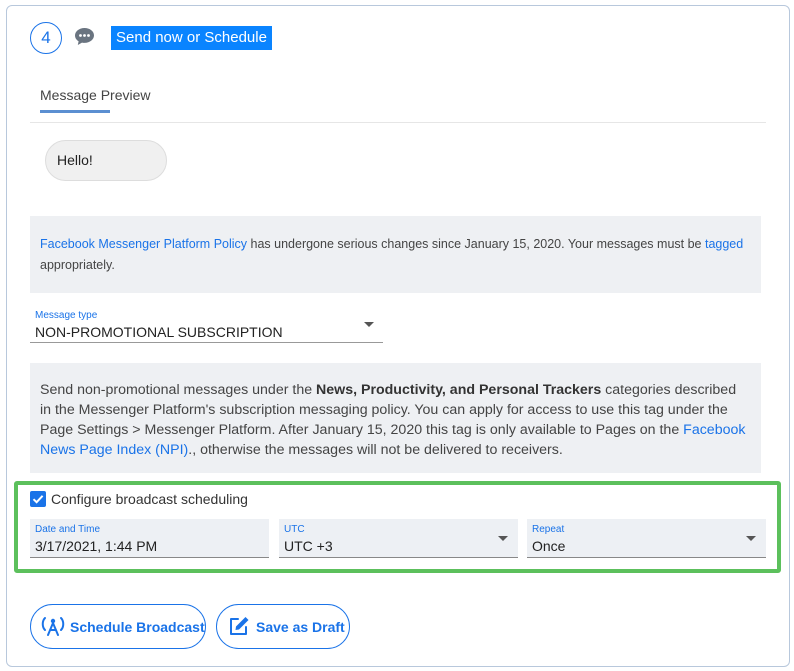  I want to click on desc-text-1: Send non-promotional messages under the, so click(178, 390).